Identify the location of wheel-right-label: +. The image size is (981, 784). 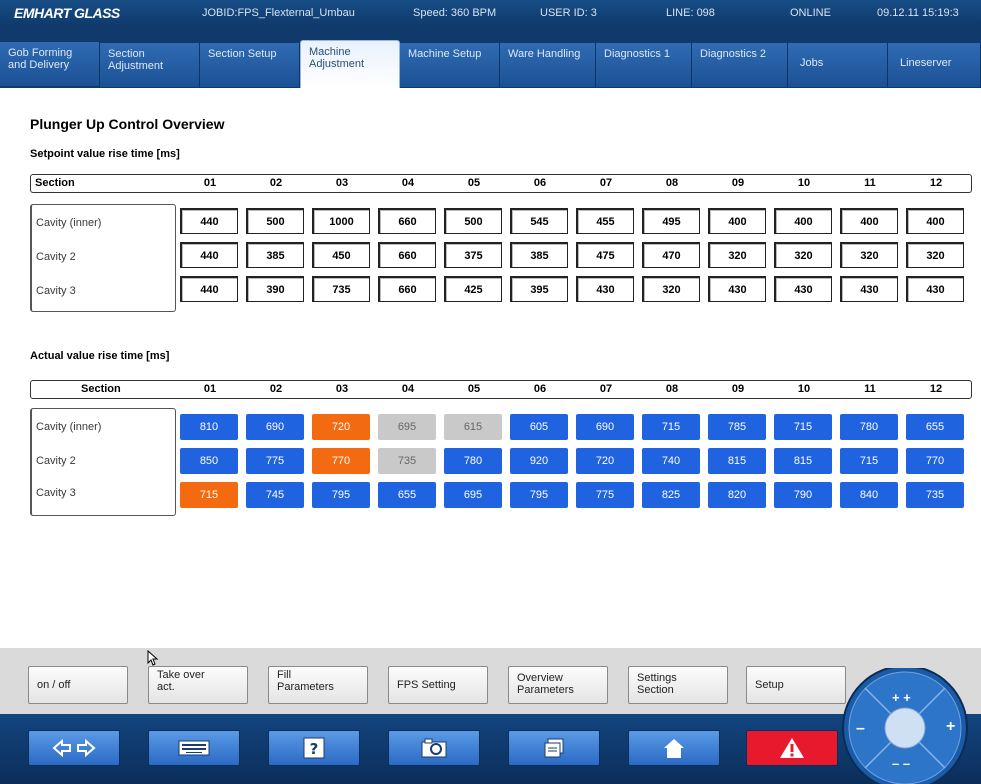
(950, 727).